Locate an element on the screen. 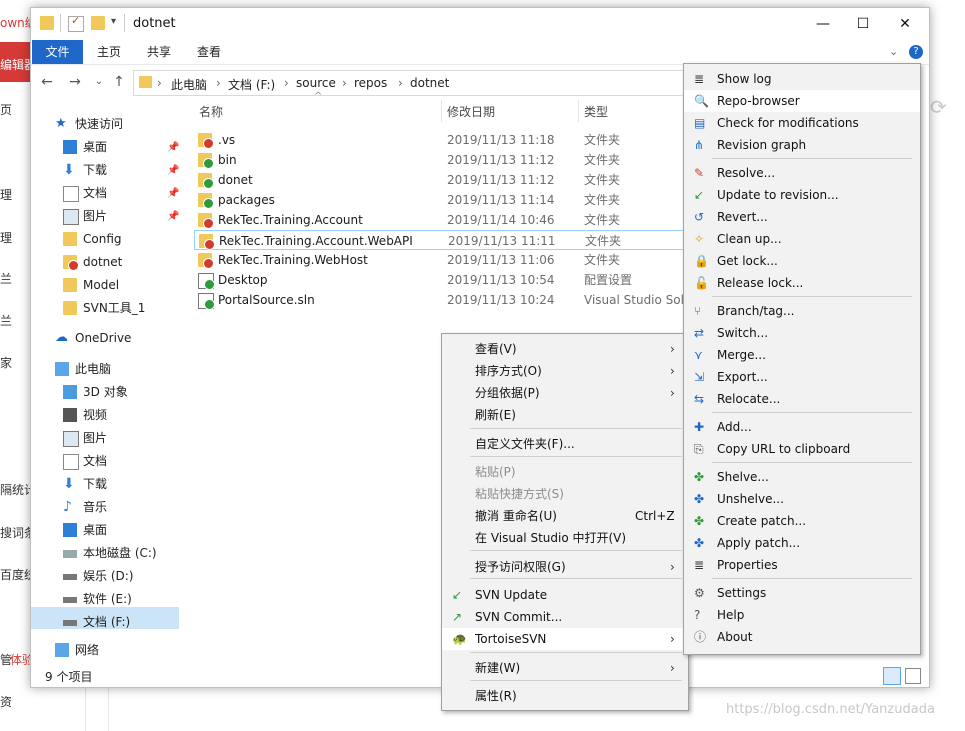 The width and height of the screenshot is (965, 731). breadcrumb-source: source is located at coordinates (316, 83).